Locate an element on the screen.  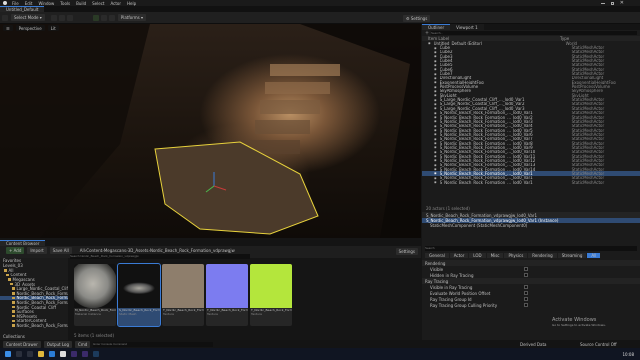
perspective-button: Perspective is located at coordinates (30, 28).